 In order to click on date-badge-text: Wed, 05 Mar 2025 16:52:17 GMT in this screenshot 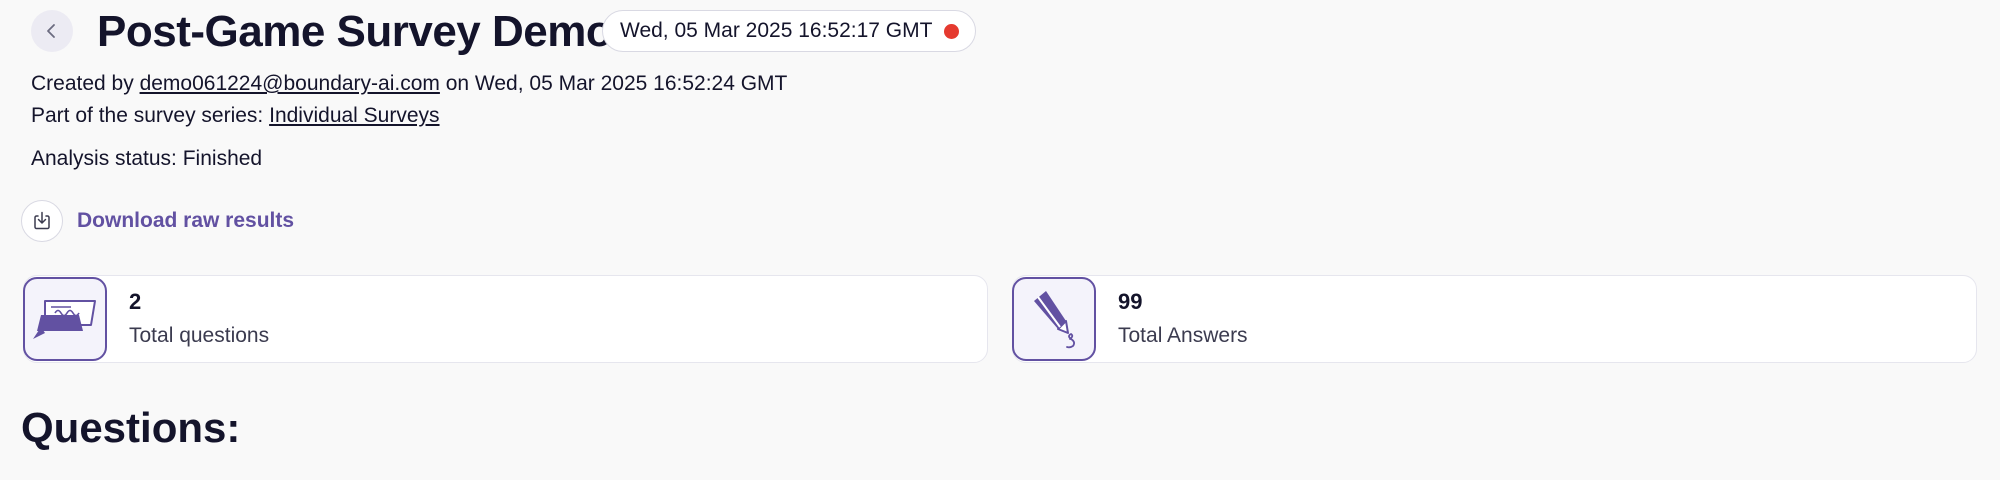, I will do `click(776, 30)`.